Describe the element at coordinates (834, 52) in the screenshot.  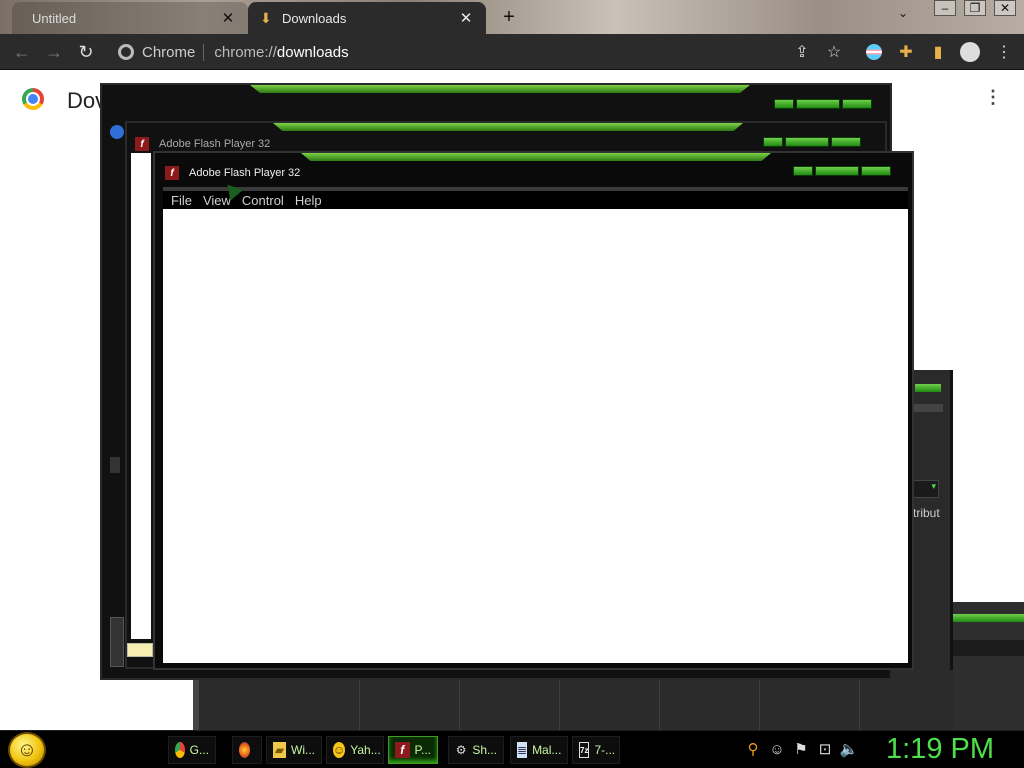
I see `bookmark-star-icon: ☆` at that location.